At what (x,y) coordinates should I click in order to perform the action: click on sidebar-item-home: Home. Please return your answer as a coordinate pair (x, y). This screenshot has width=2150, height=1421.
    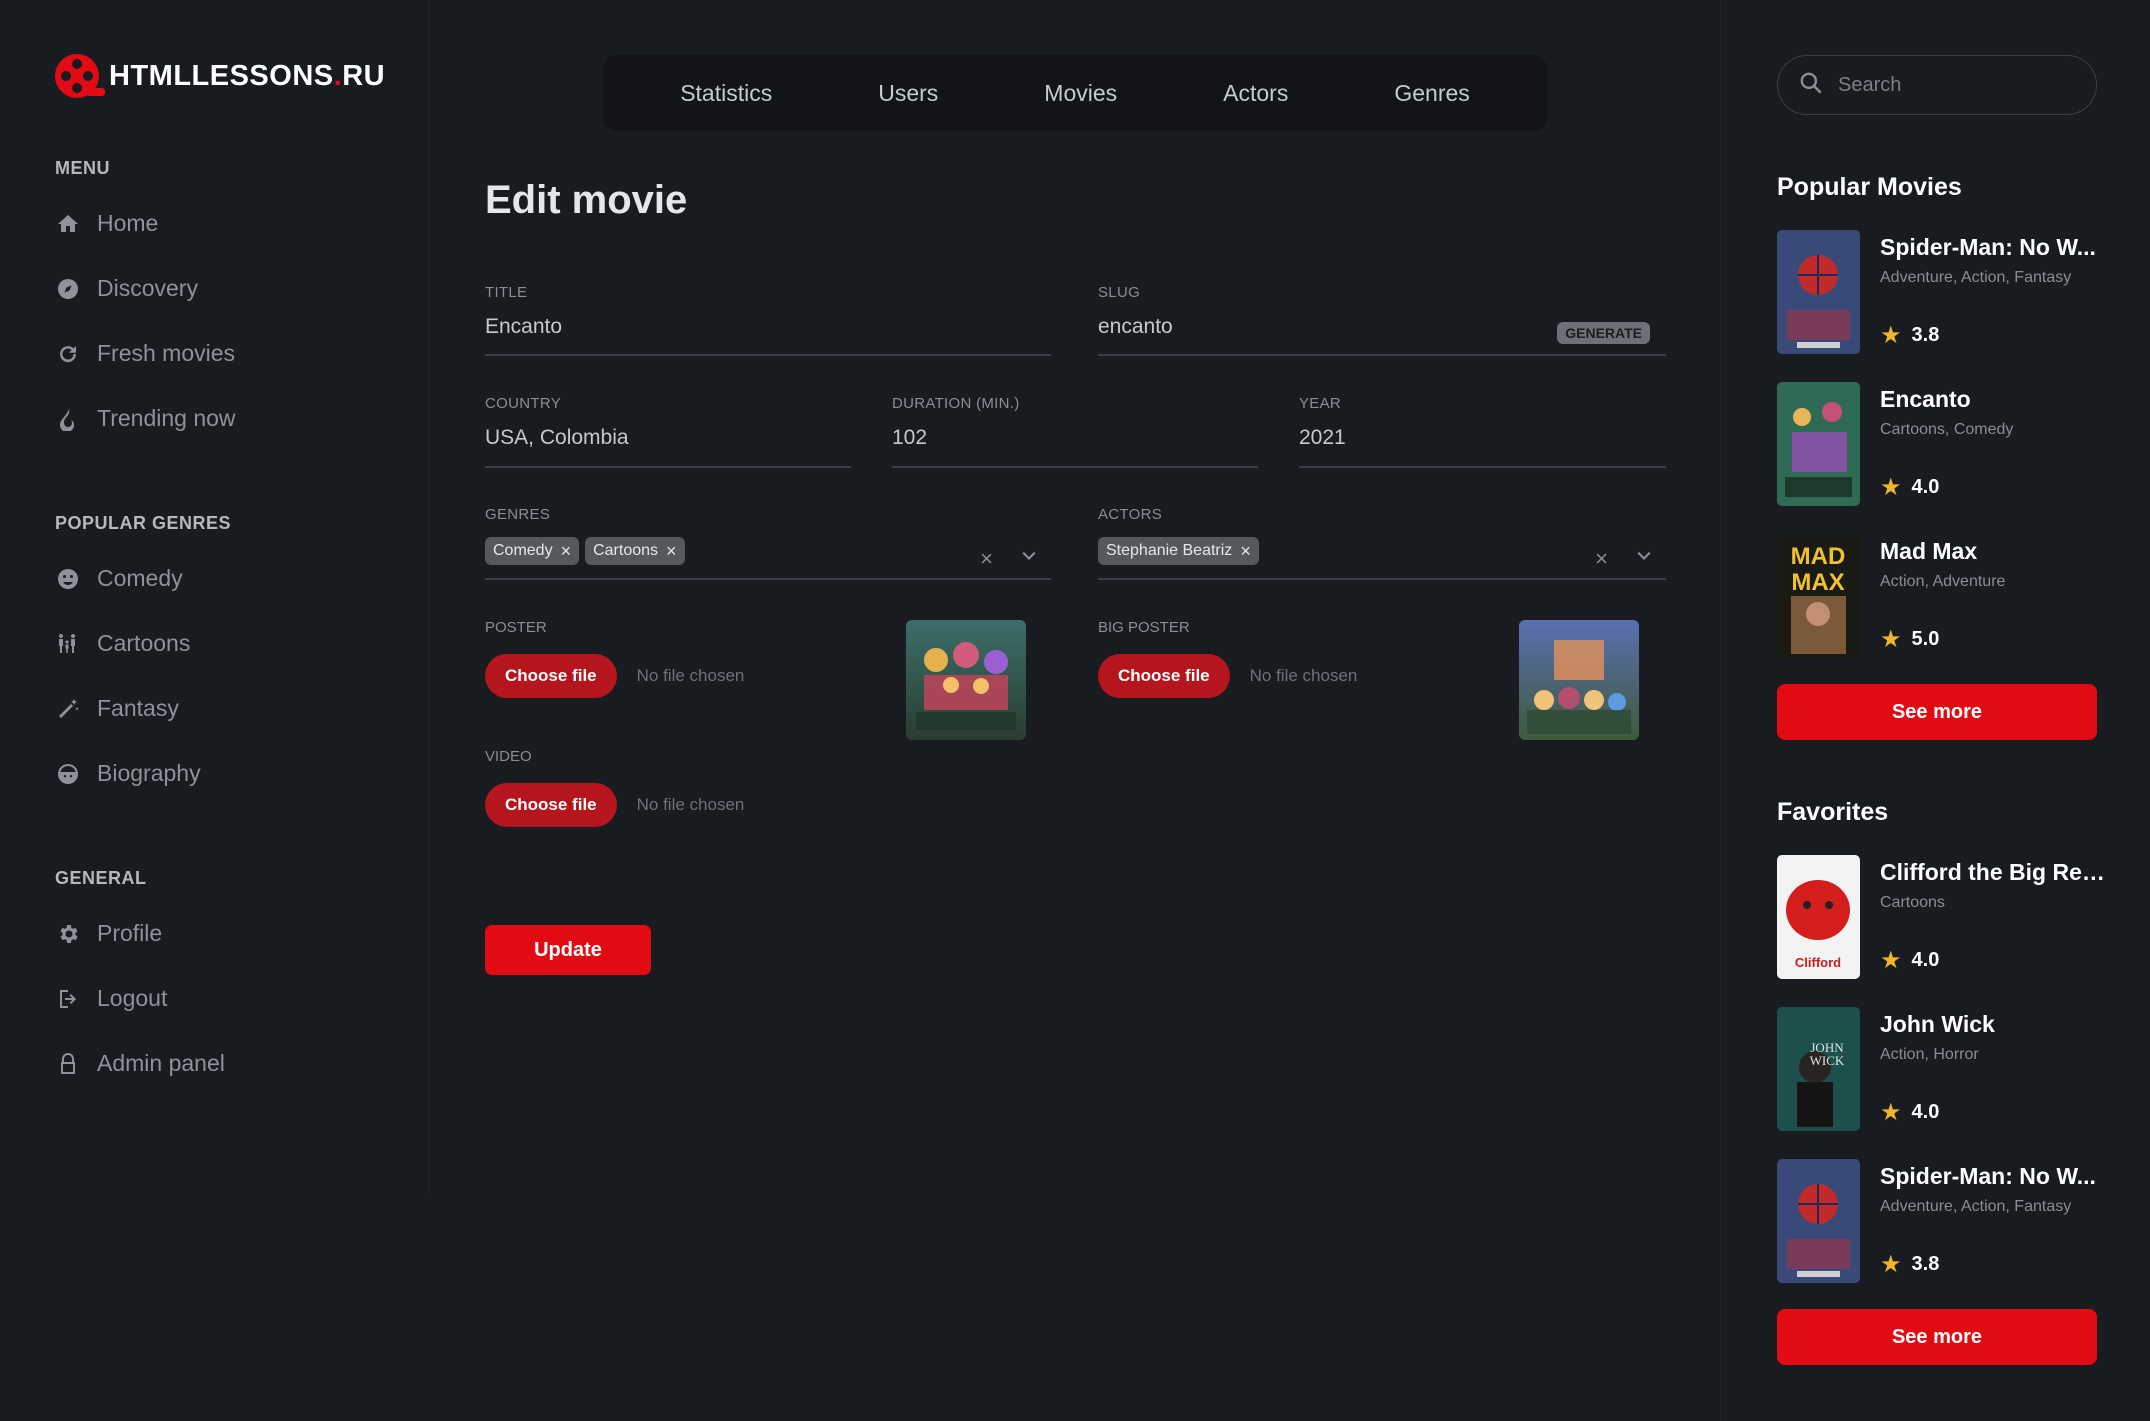
    Looking at the image, I should click on (145, 223).